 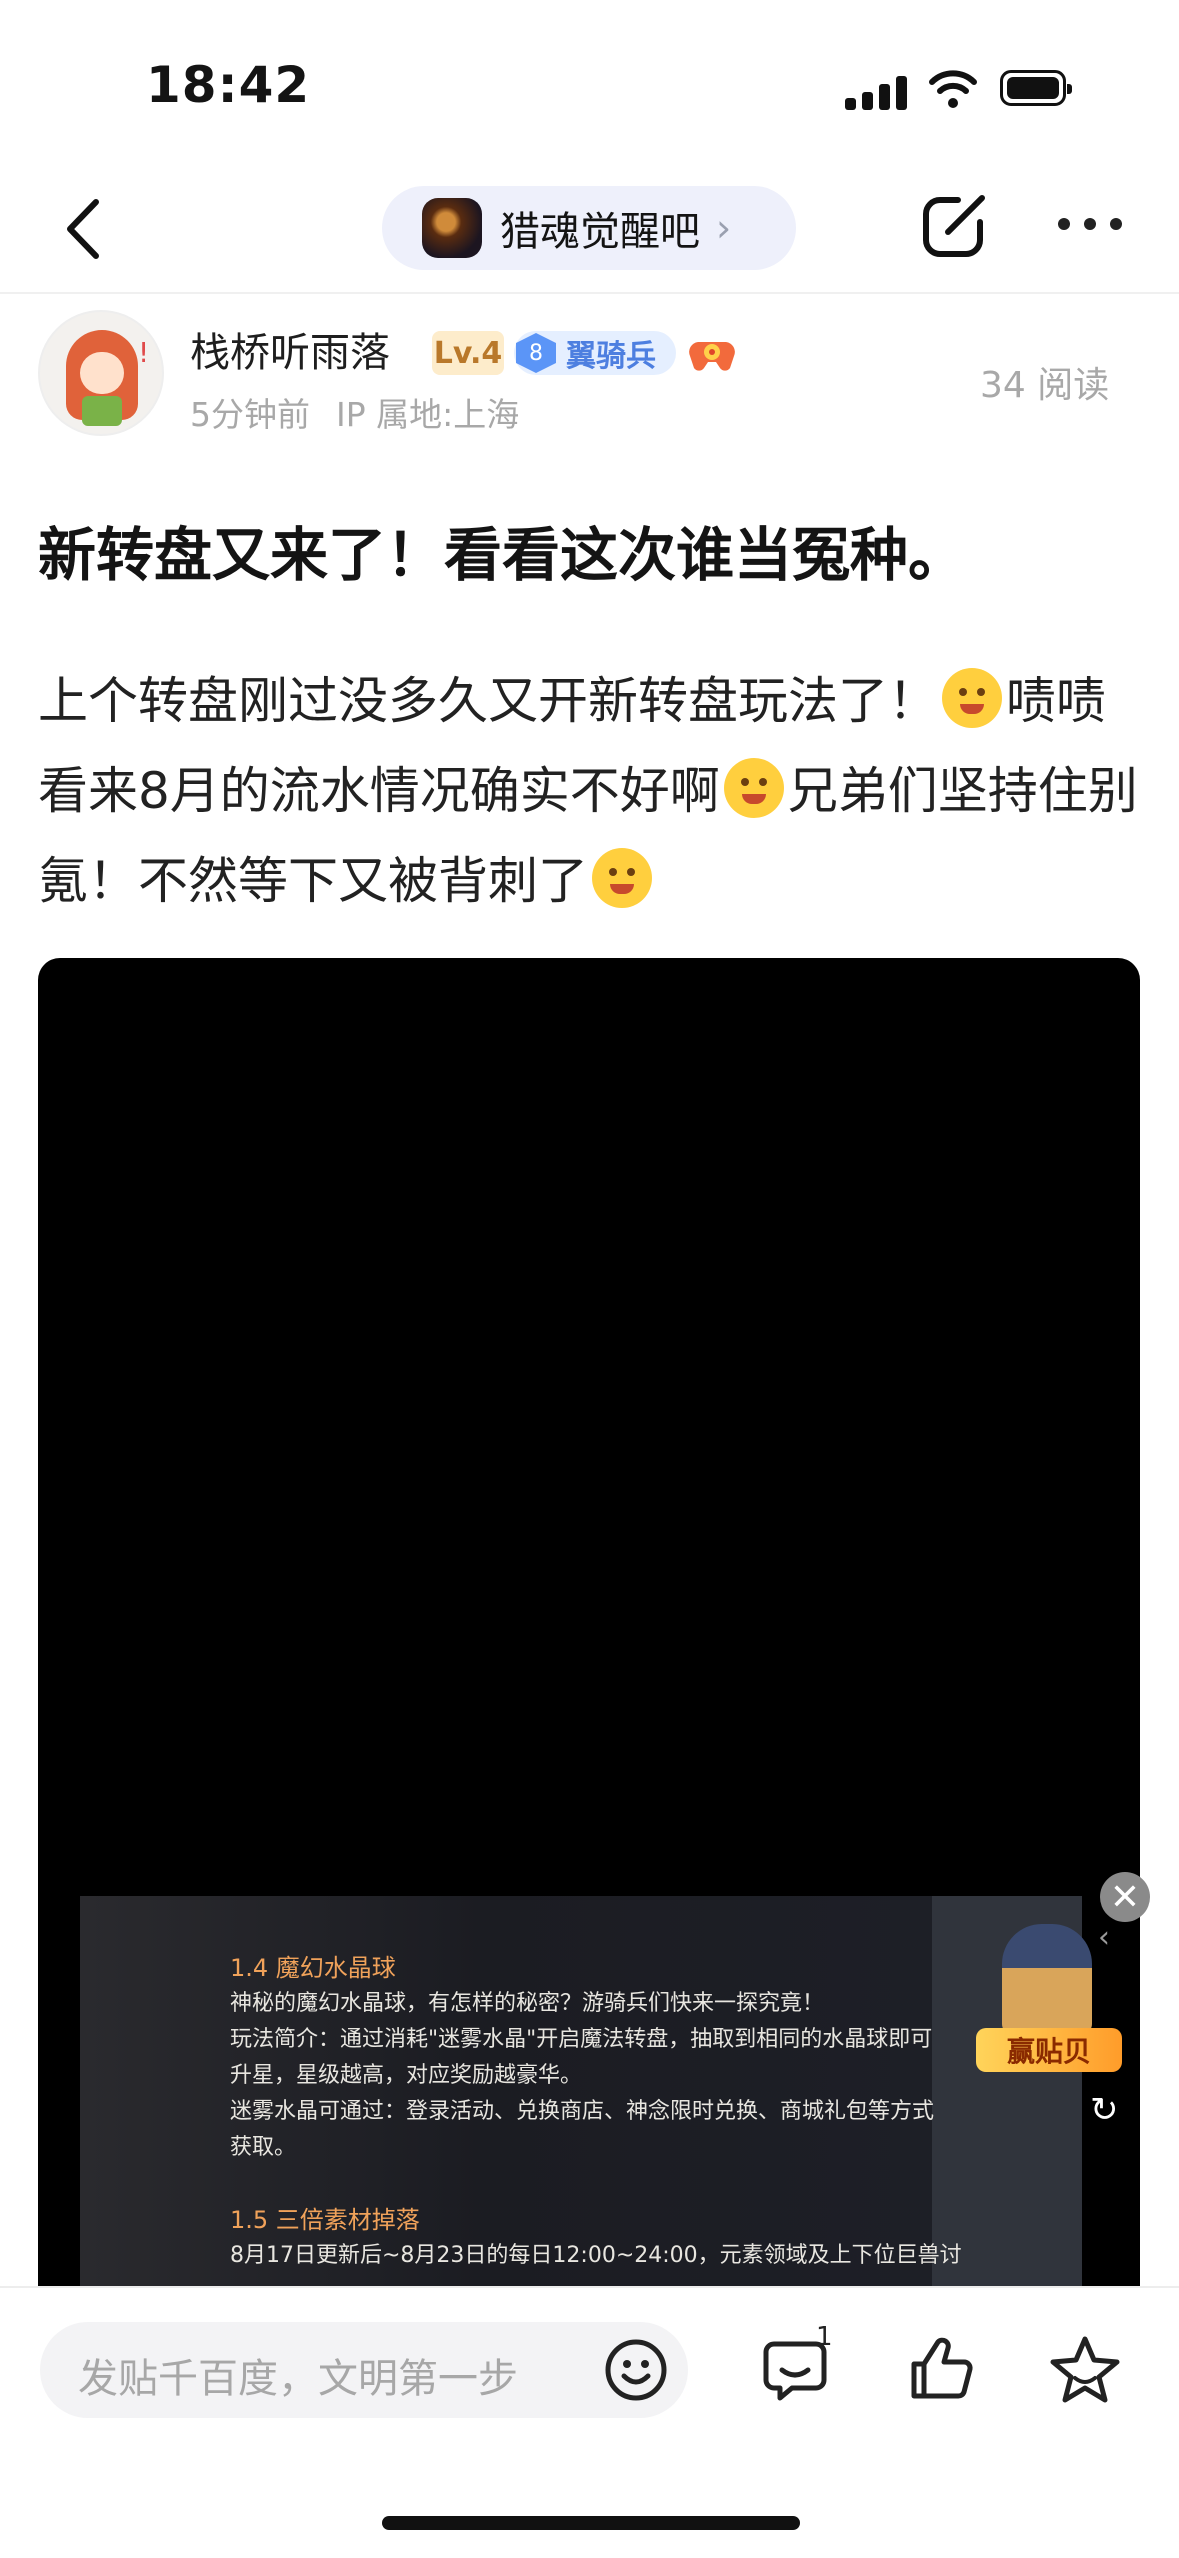 I want to click on ip-location: IP 属地:上海, so click(x=428, y=414).